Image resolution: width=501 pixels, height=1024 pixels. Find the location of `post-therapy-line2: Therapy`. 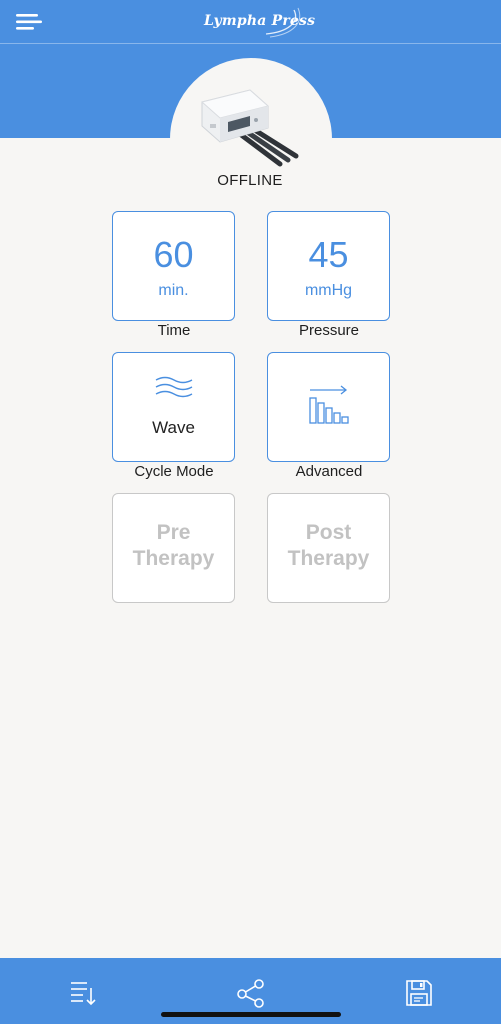

post-therapy-line2: Therapy is located at coordinates (328, 558).